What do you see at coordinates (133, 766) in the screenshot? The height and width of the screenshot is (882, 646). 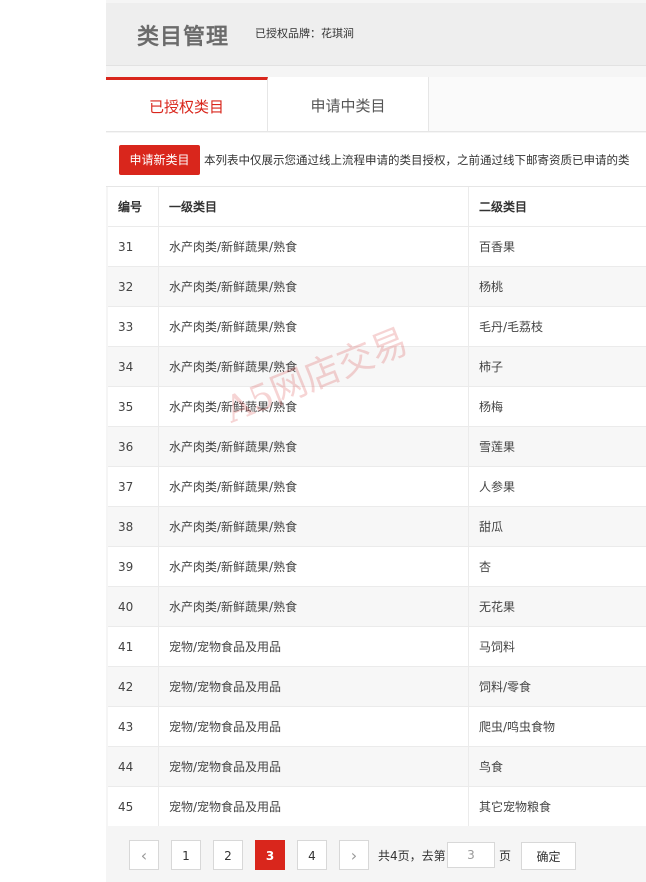 I see `cell-number: 44` at bounding box center [133, 766].